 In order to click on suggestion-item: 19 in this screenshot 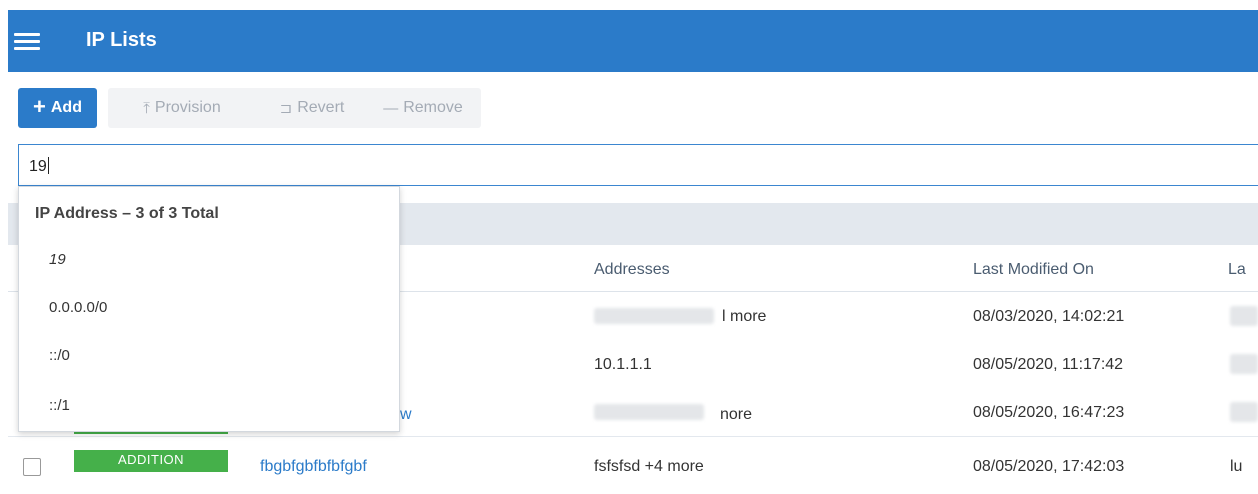, I will do `click(209, 260)`.